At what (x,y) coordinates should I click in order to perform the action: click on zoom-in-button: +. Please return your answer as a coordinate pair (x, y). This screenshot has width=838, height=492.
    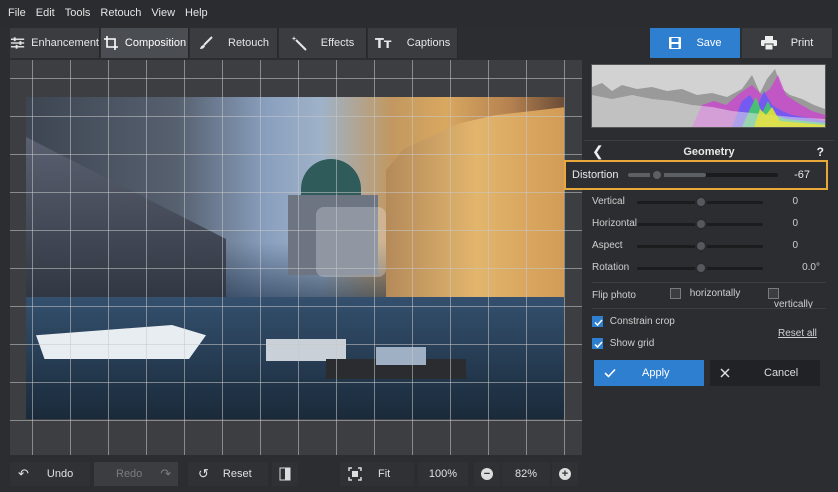
    Looking at the image, I should click on (565, 474).